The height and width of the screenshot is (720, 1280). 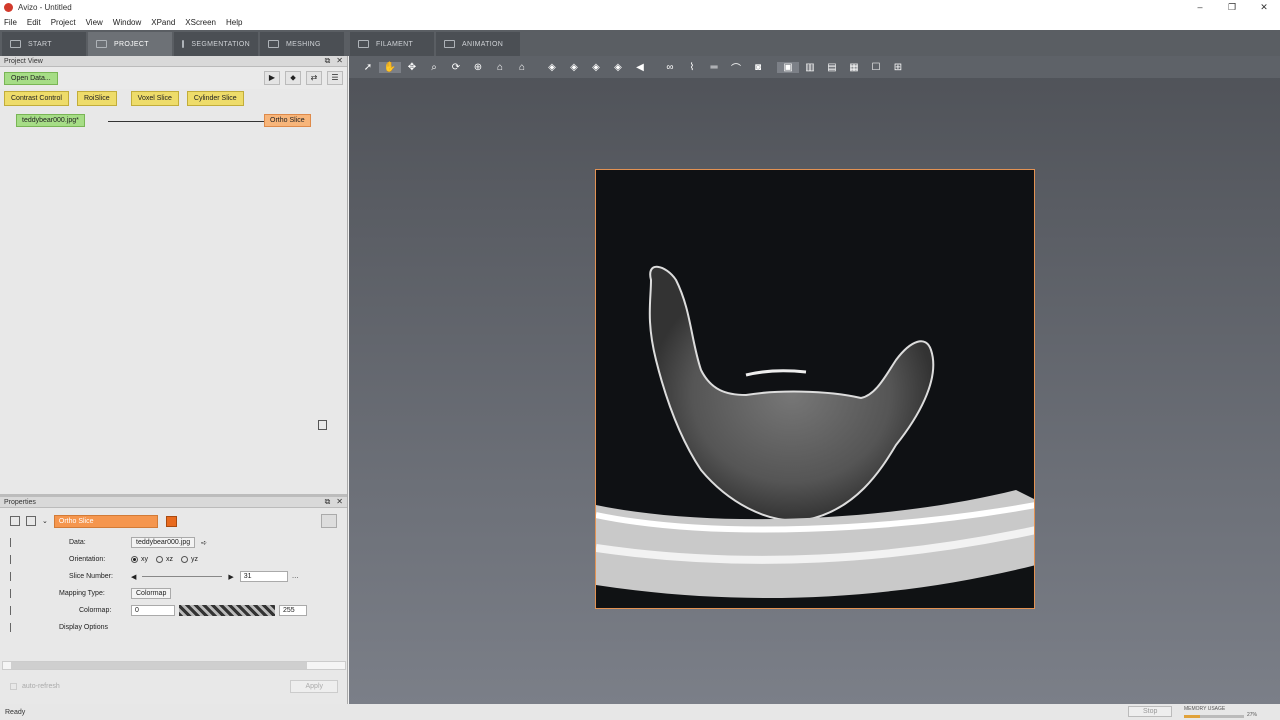 What do you see at coordinates (105, 521) in the screenshot?
I see `module-name: Ortho Slice` at bounding box center [105, 521].